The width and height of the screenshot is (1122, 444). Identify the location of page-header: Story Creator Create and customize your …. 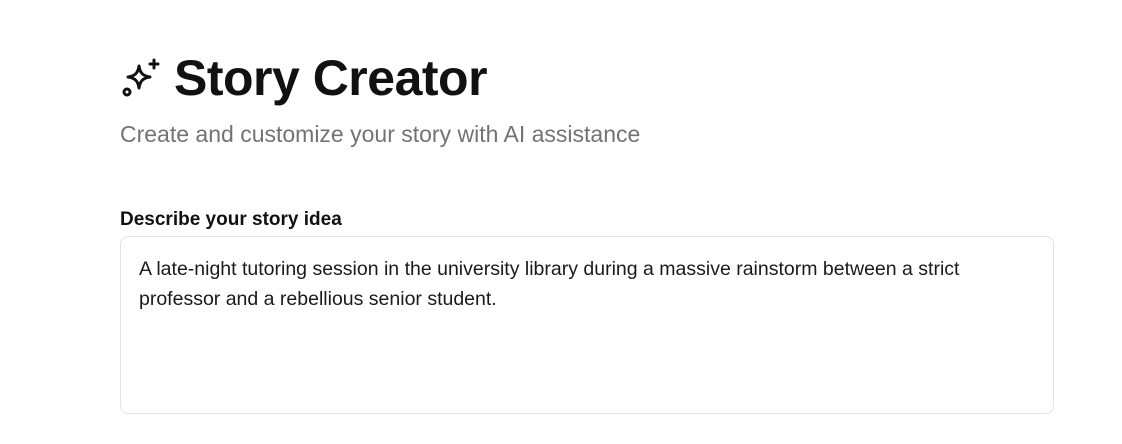
(380, 98).